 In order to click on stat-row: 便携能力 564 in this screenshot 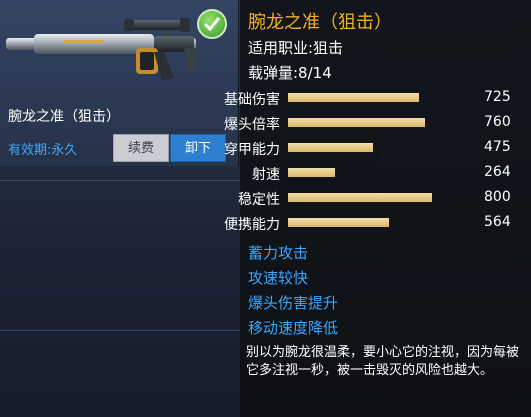, I will do `click(377, 223)`.